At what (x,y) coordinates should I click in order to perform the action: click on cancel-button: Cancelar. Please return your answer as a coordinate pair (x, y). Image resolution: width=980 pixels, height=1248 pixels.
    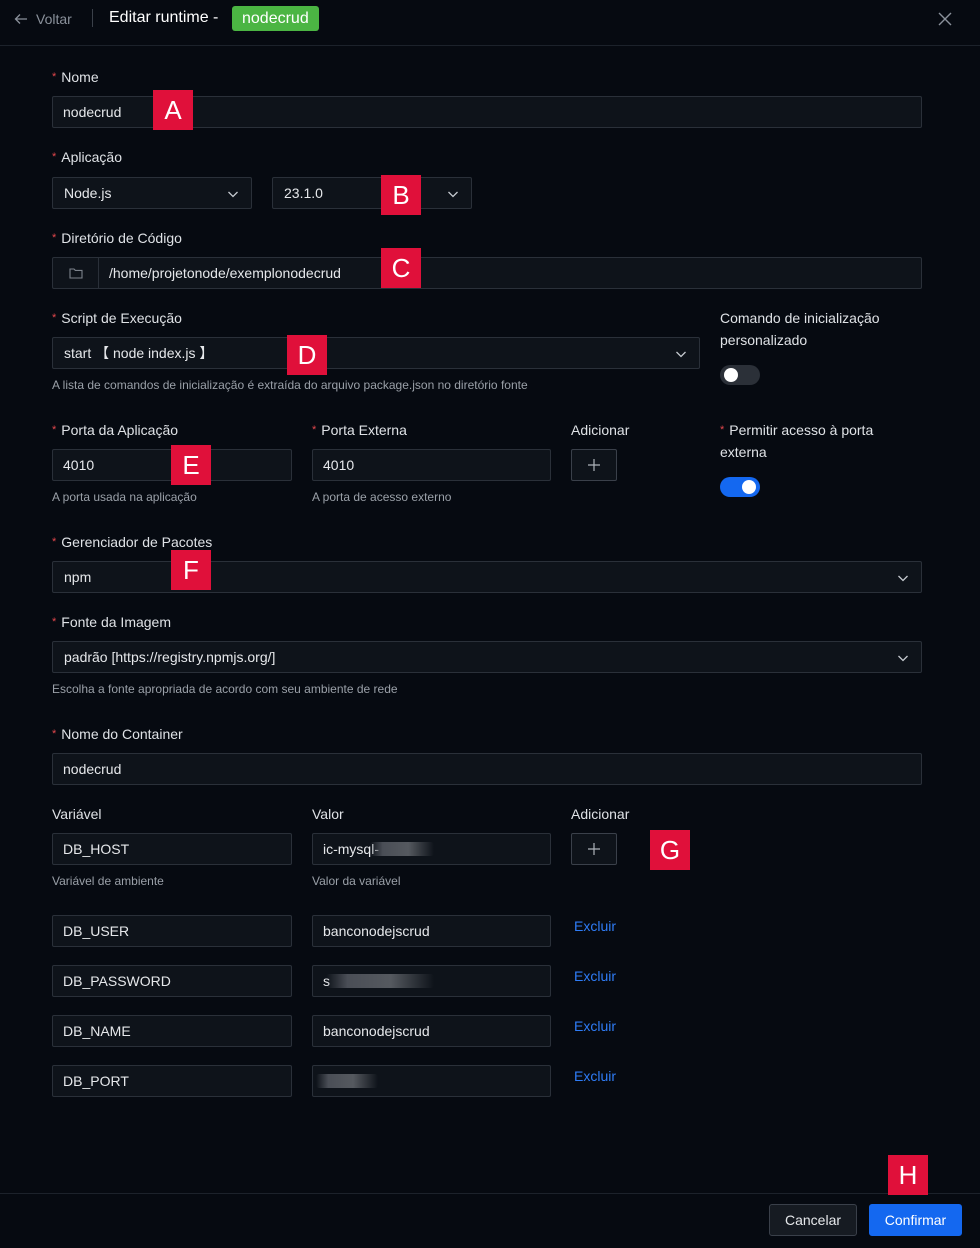
    Looking at the image, I should click on (813, 1220).